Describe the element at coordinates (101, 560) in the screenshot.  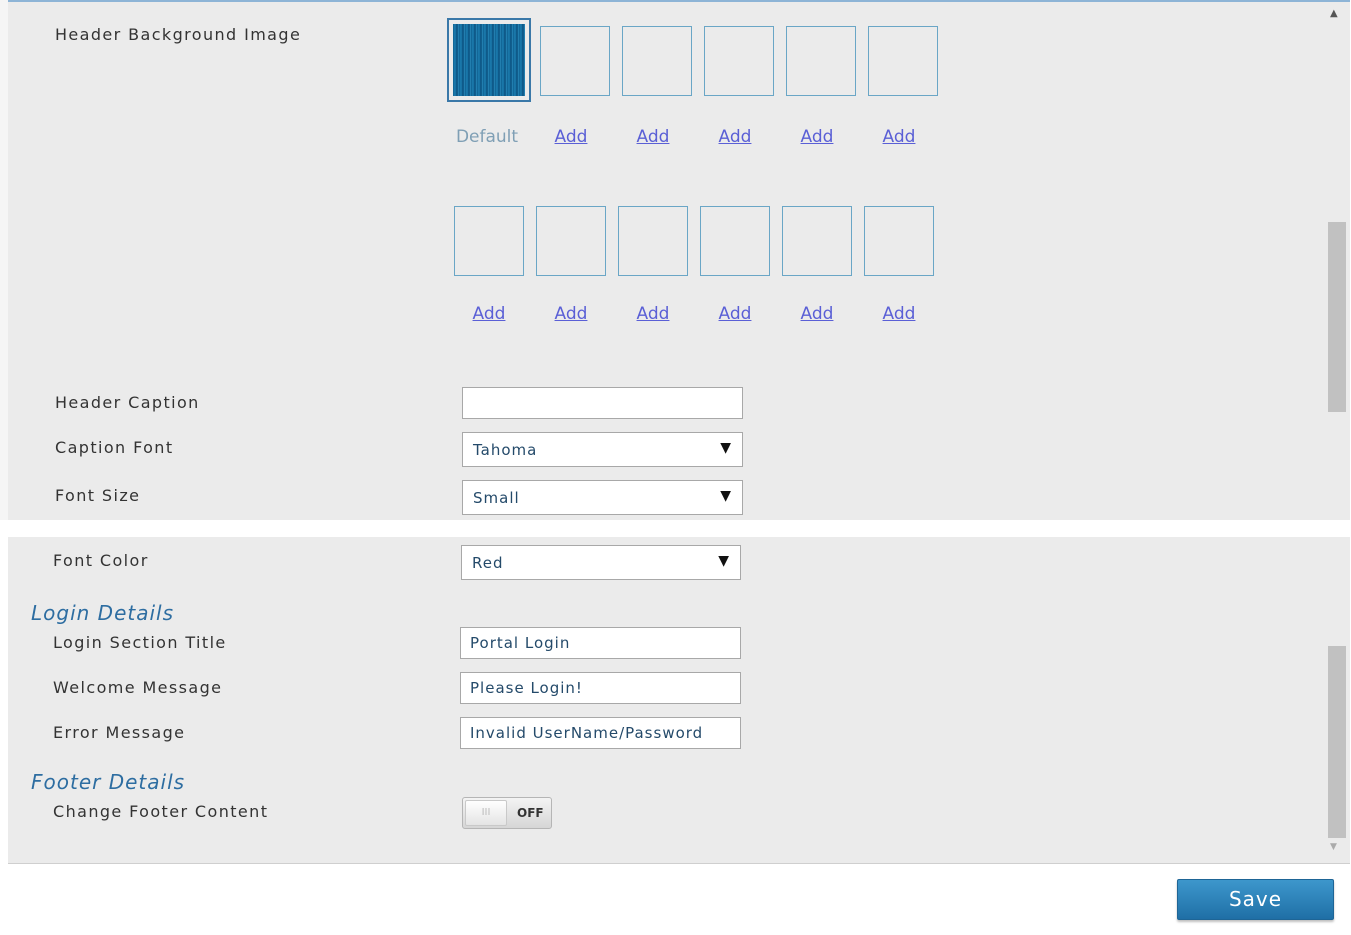
I see `font-color-label: Font Color` at that location.